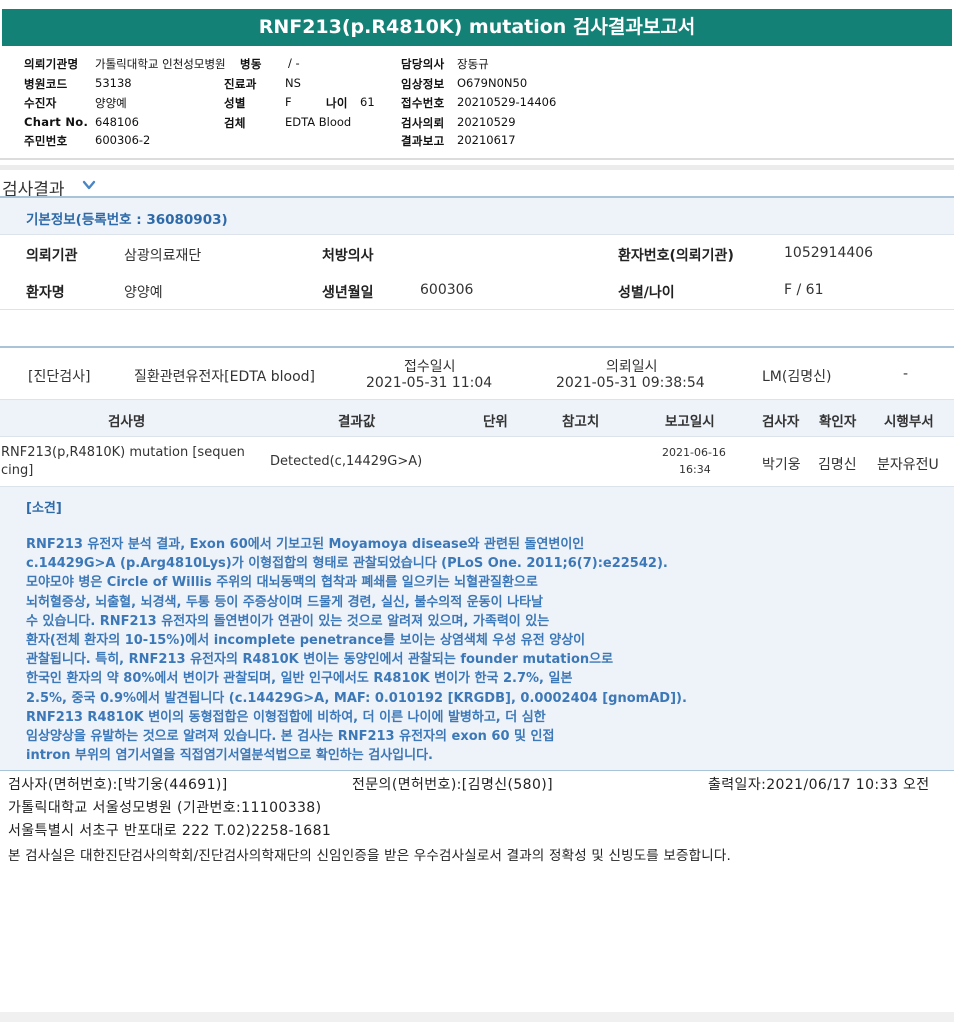 This screenshot has height=1022, width=954. Describe the element at coordinates (477, 27) in the screenshot. I see `report-title: RNF213(p.R4810K) mutation 검사결과보고서` at that location.